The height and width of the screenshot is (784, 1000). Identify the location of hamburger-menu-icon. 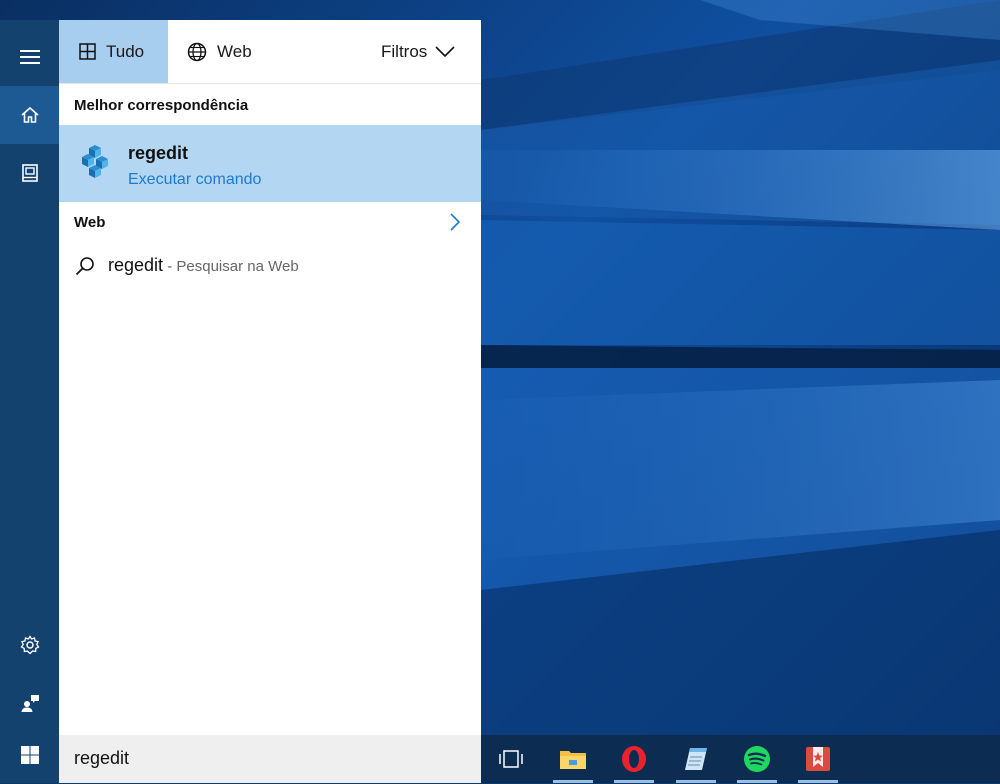
(29, 57).